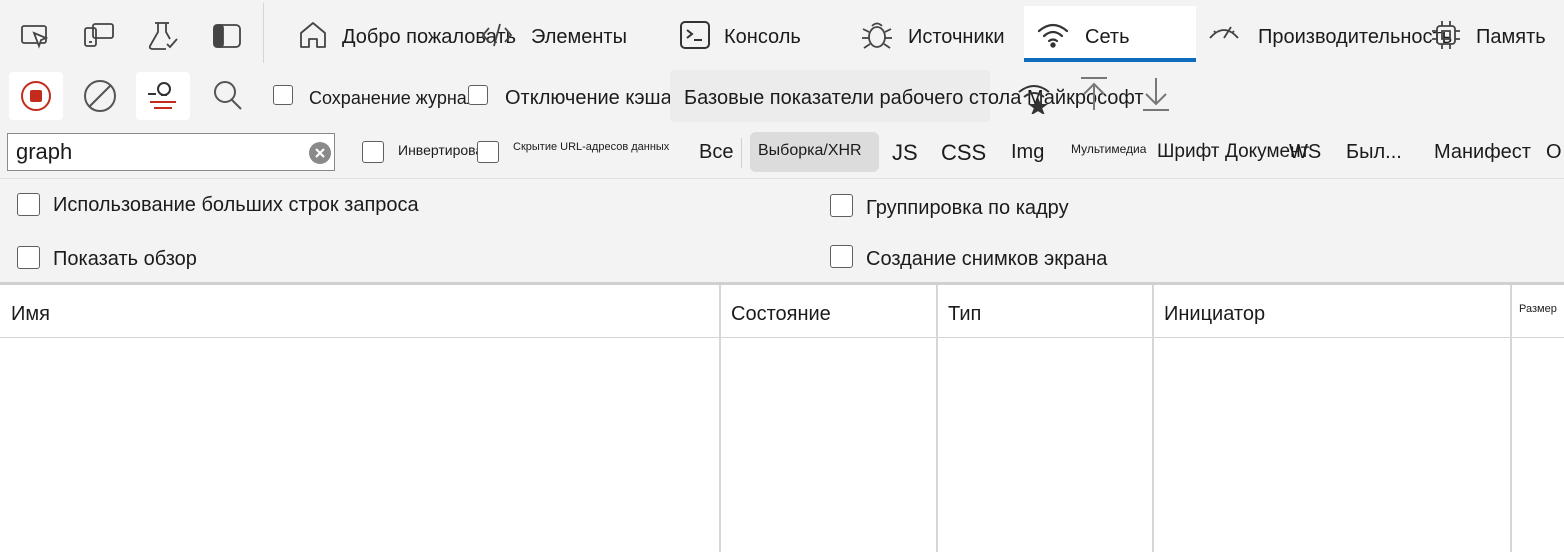 The width and height of the screenshot is (1564, 552). Describe the element at coordinates (810, 150) in the screenshot. I see `type-filter-fetch-xhr-label: Выборка/XHR` at that location.